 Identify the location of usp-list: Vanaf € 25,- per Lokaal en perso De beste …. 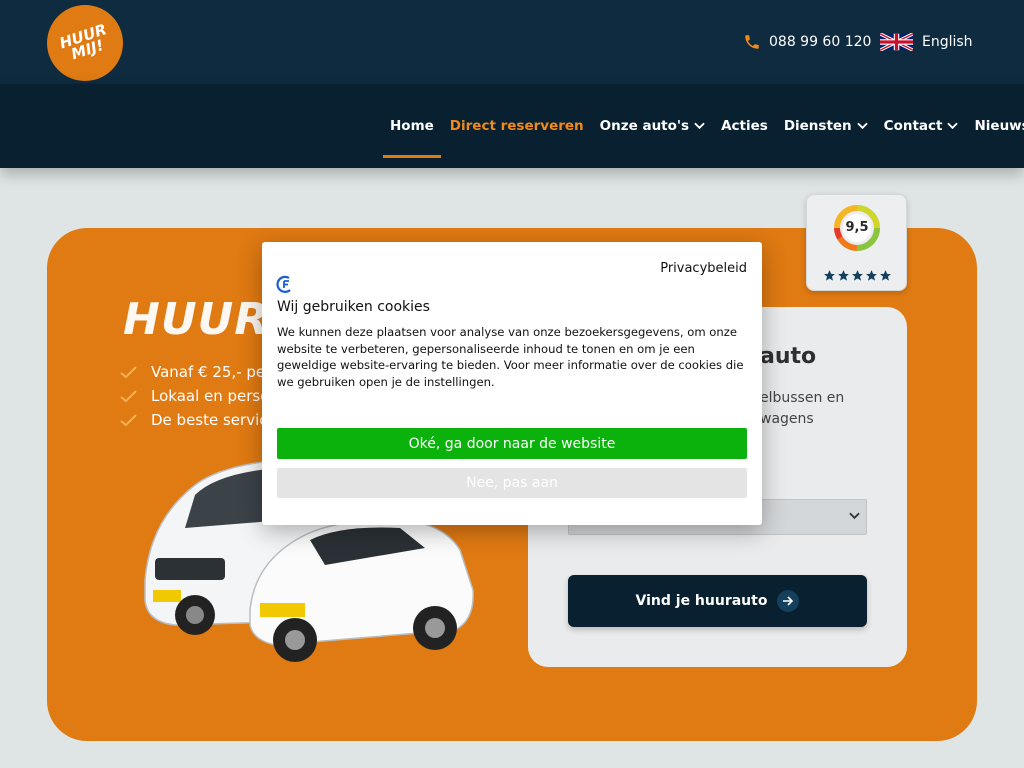
(195, 396).